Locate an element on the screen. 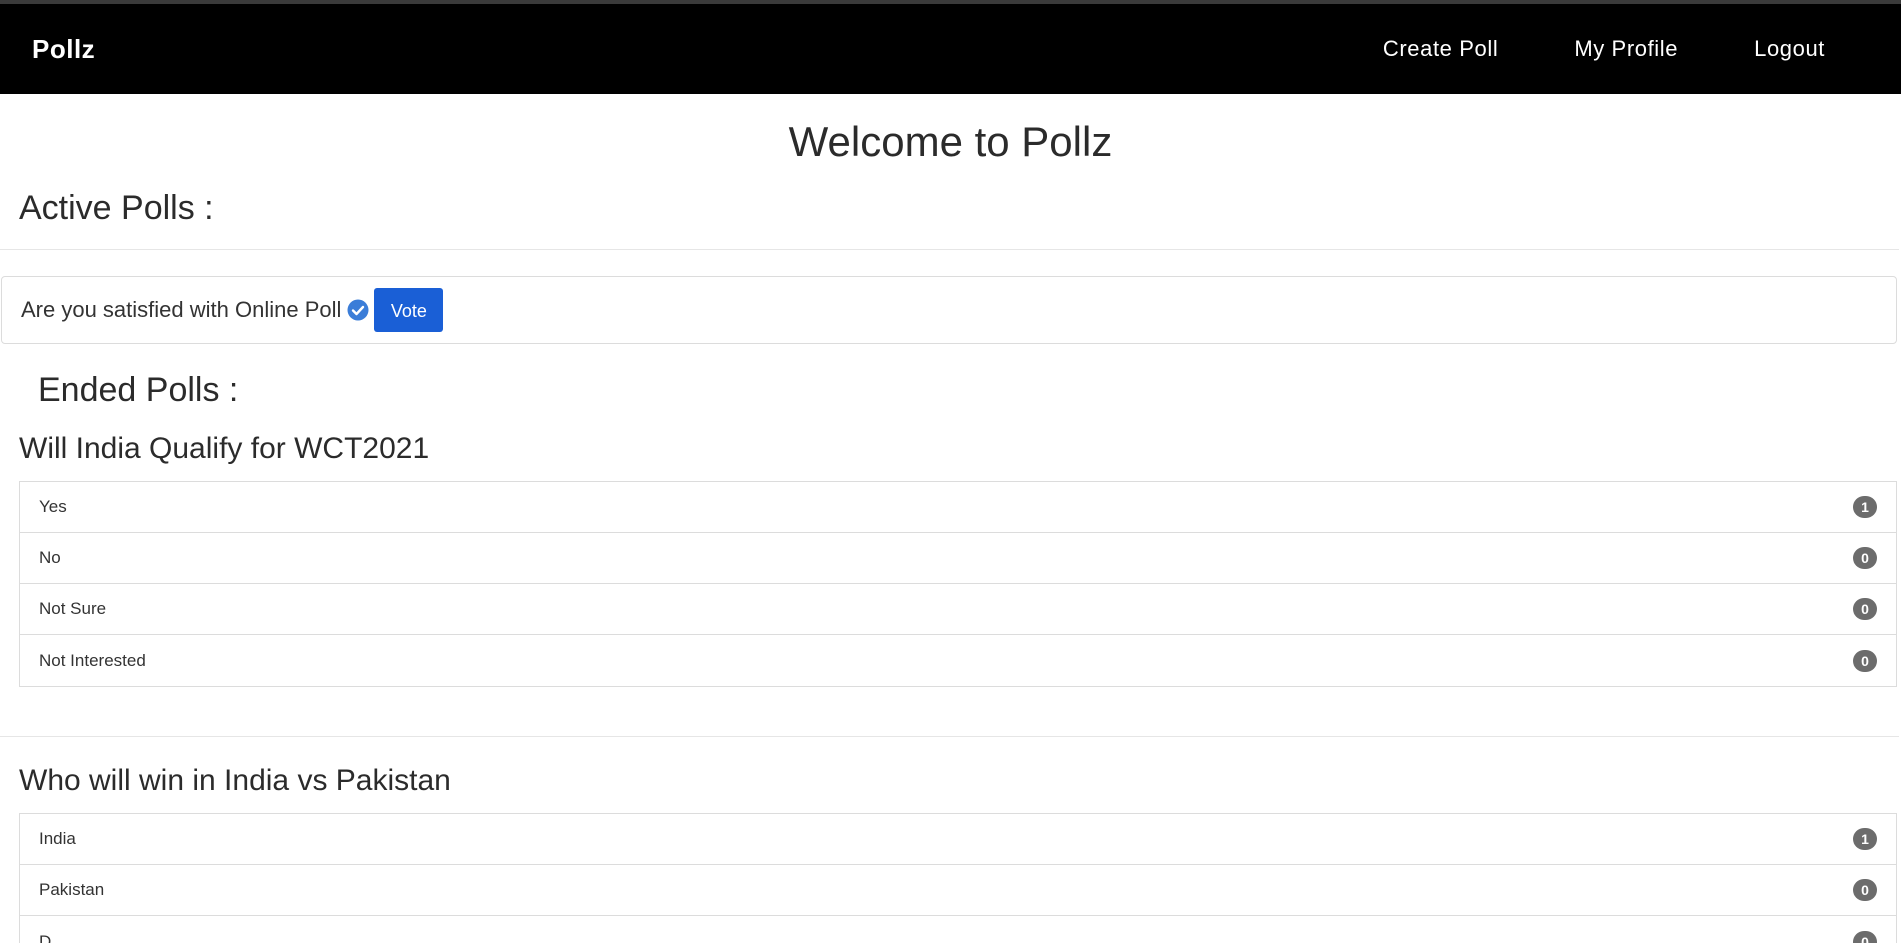 This screenshot has height=943, width=1901. poll-results-list: India 1 Pakistan 0 D... 0 is located at coordinates (958, 878).